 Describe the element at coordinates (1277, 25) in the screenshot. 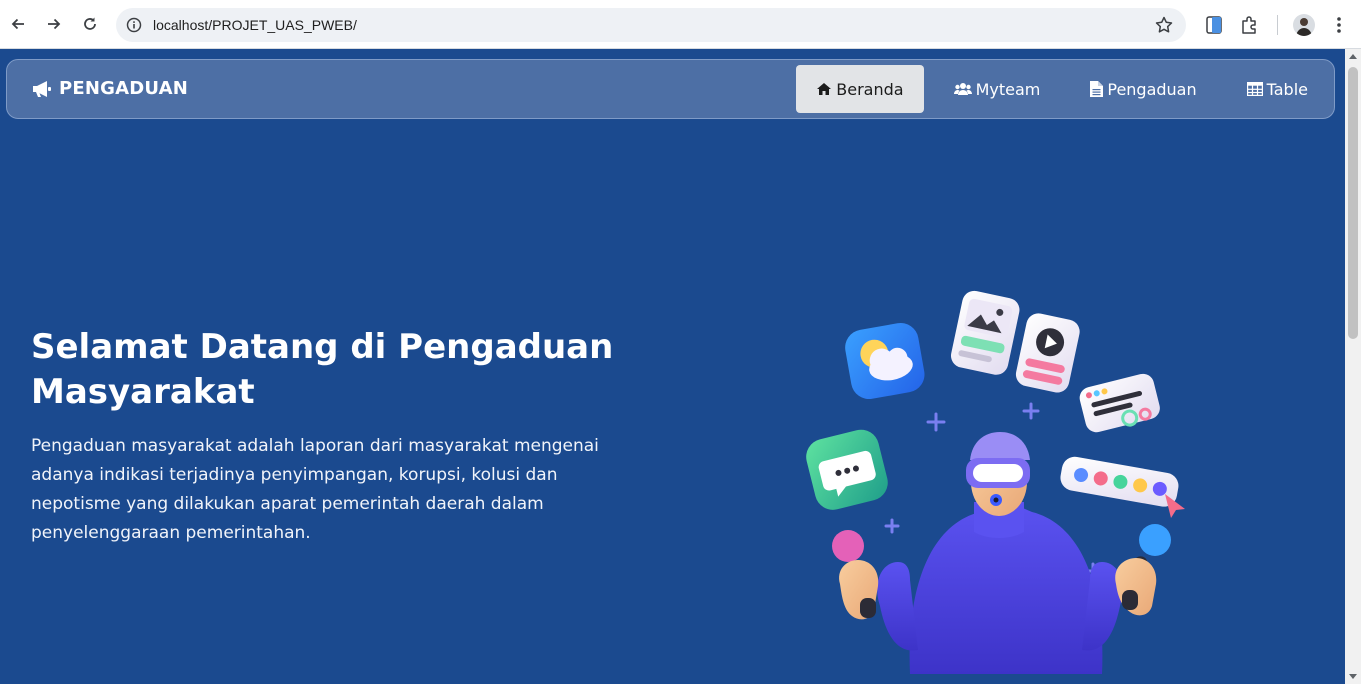

I see `toolbar-divider` at that location.